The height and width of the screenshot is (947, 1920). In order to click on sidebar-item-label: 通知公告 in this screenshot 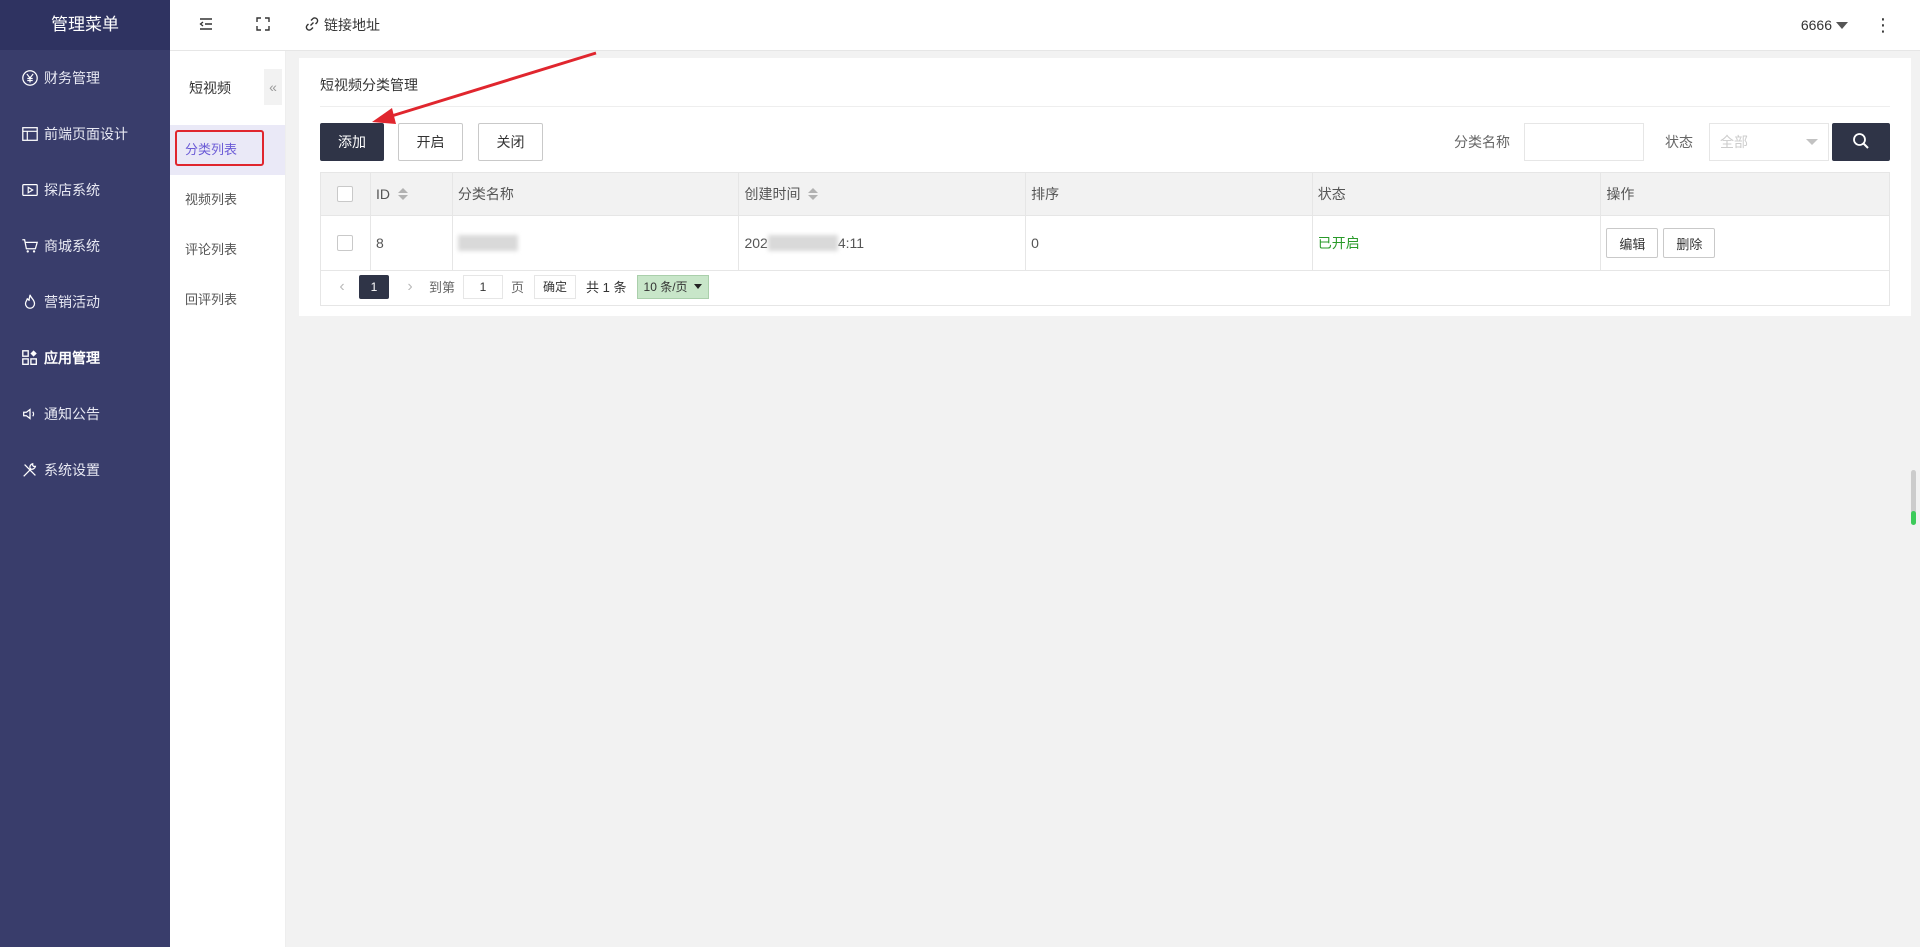, I will do `click(72, 414)`.